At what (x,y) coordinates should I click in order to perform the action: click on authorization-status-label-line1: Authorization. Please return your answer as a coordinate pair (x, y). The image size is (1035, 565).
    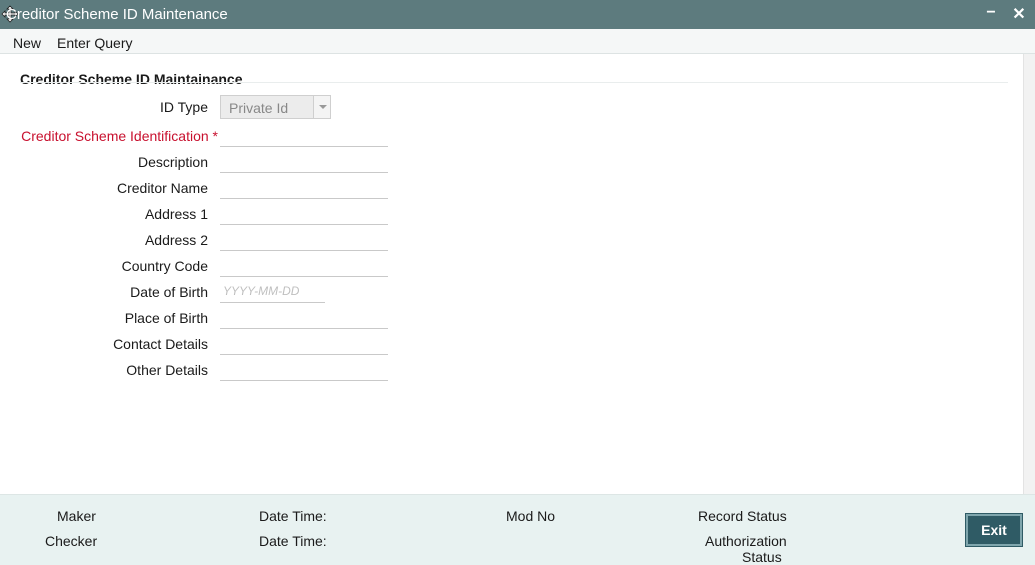
    Looking at the image, I should click on (746, 541).